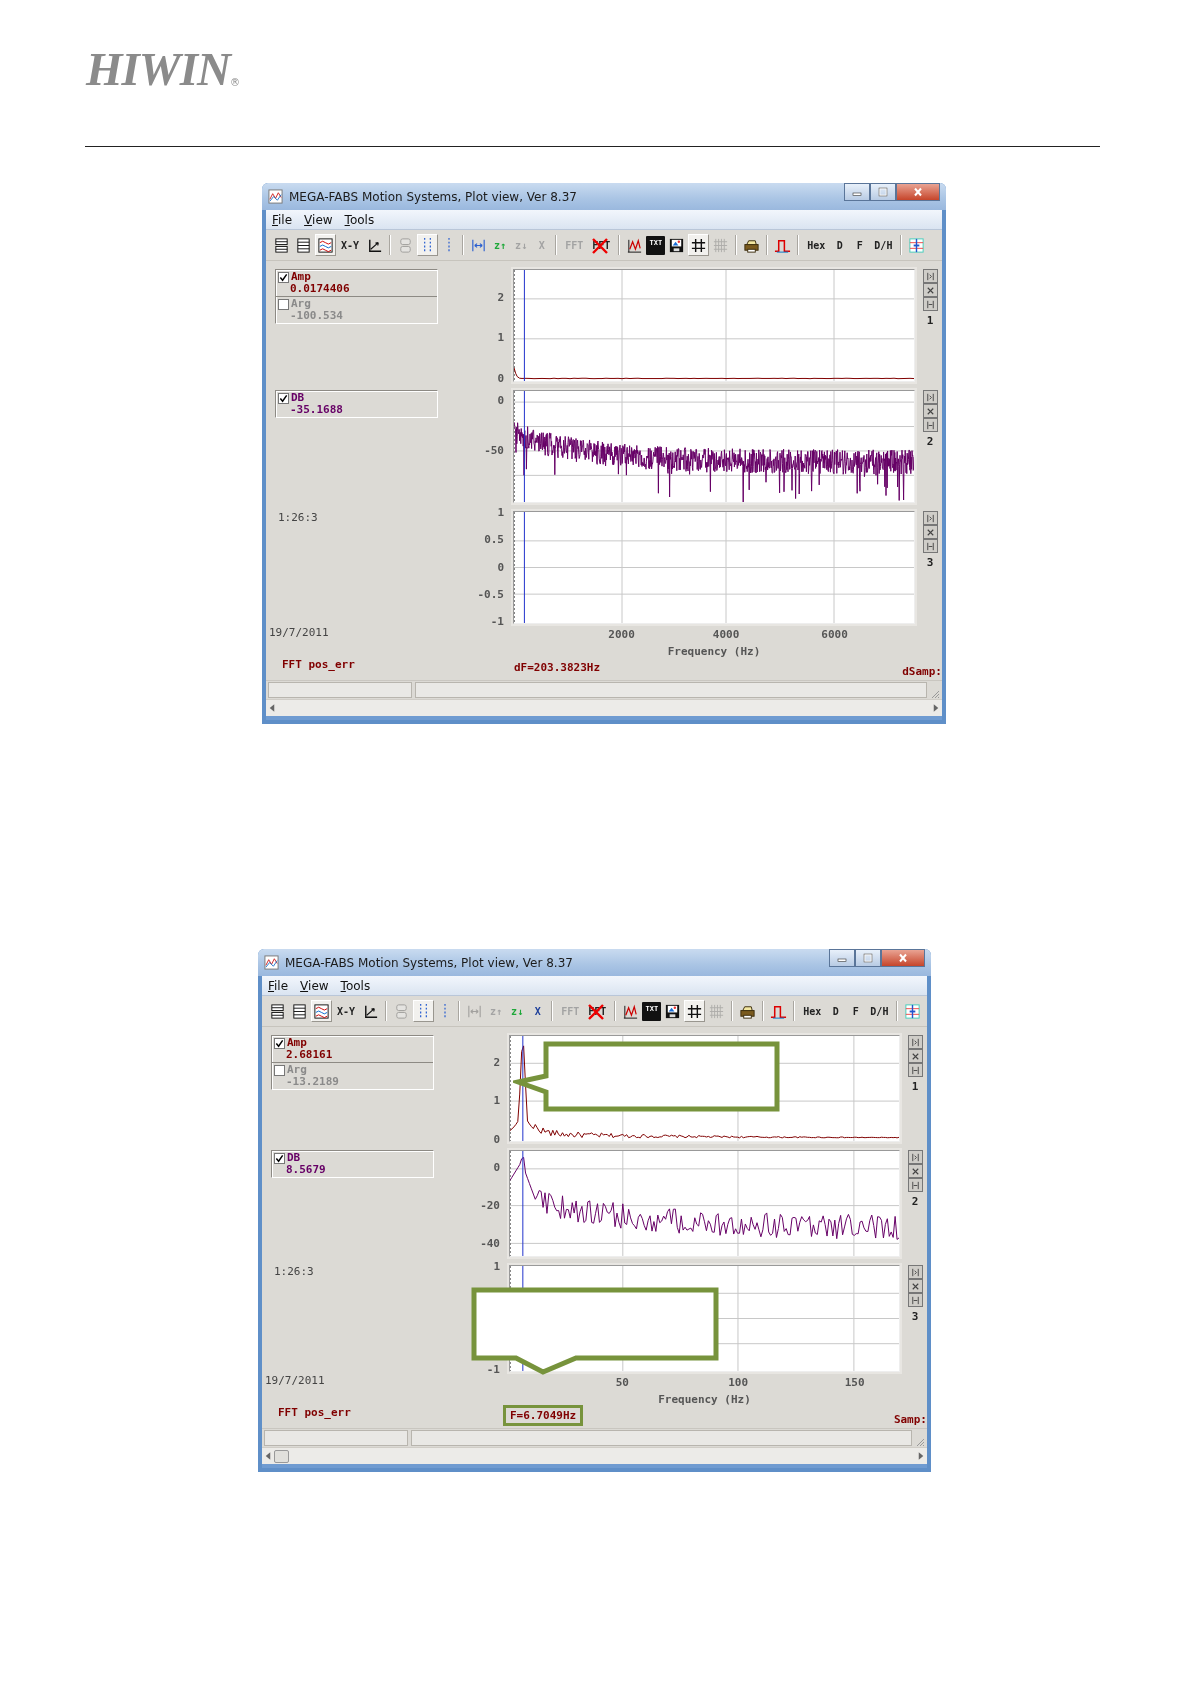  I want to click on fine-grid-icon, so click(717, 1011).